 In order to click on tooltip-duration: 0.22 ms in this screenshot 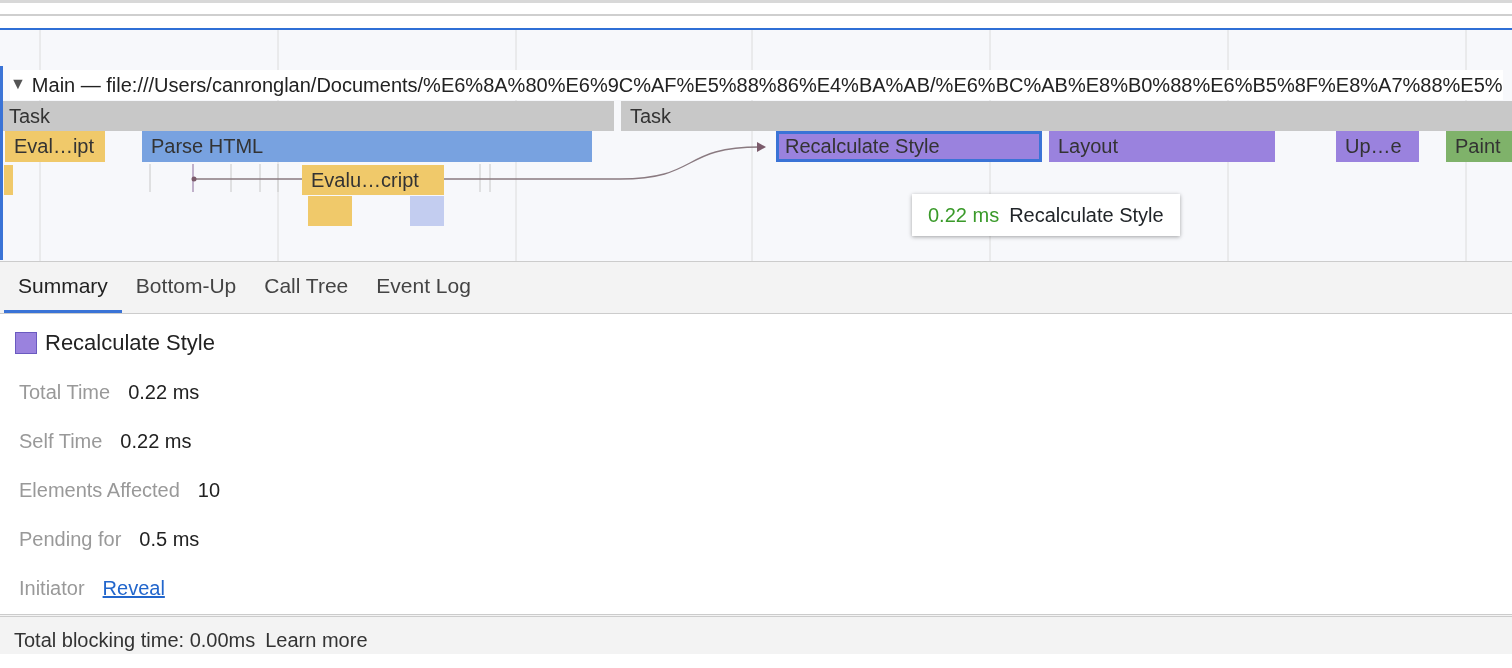, I will do `click(964, 215)`.